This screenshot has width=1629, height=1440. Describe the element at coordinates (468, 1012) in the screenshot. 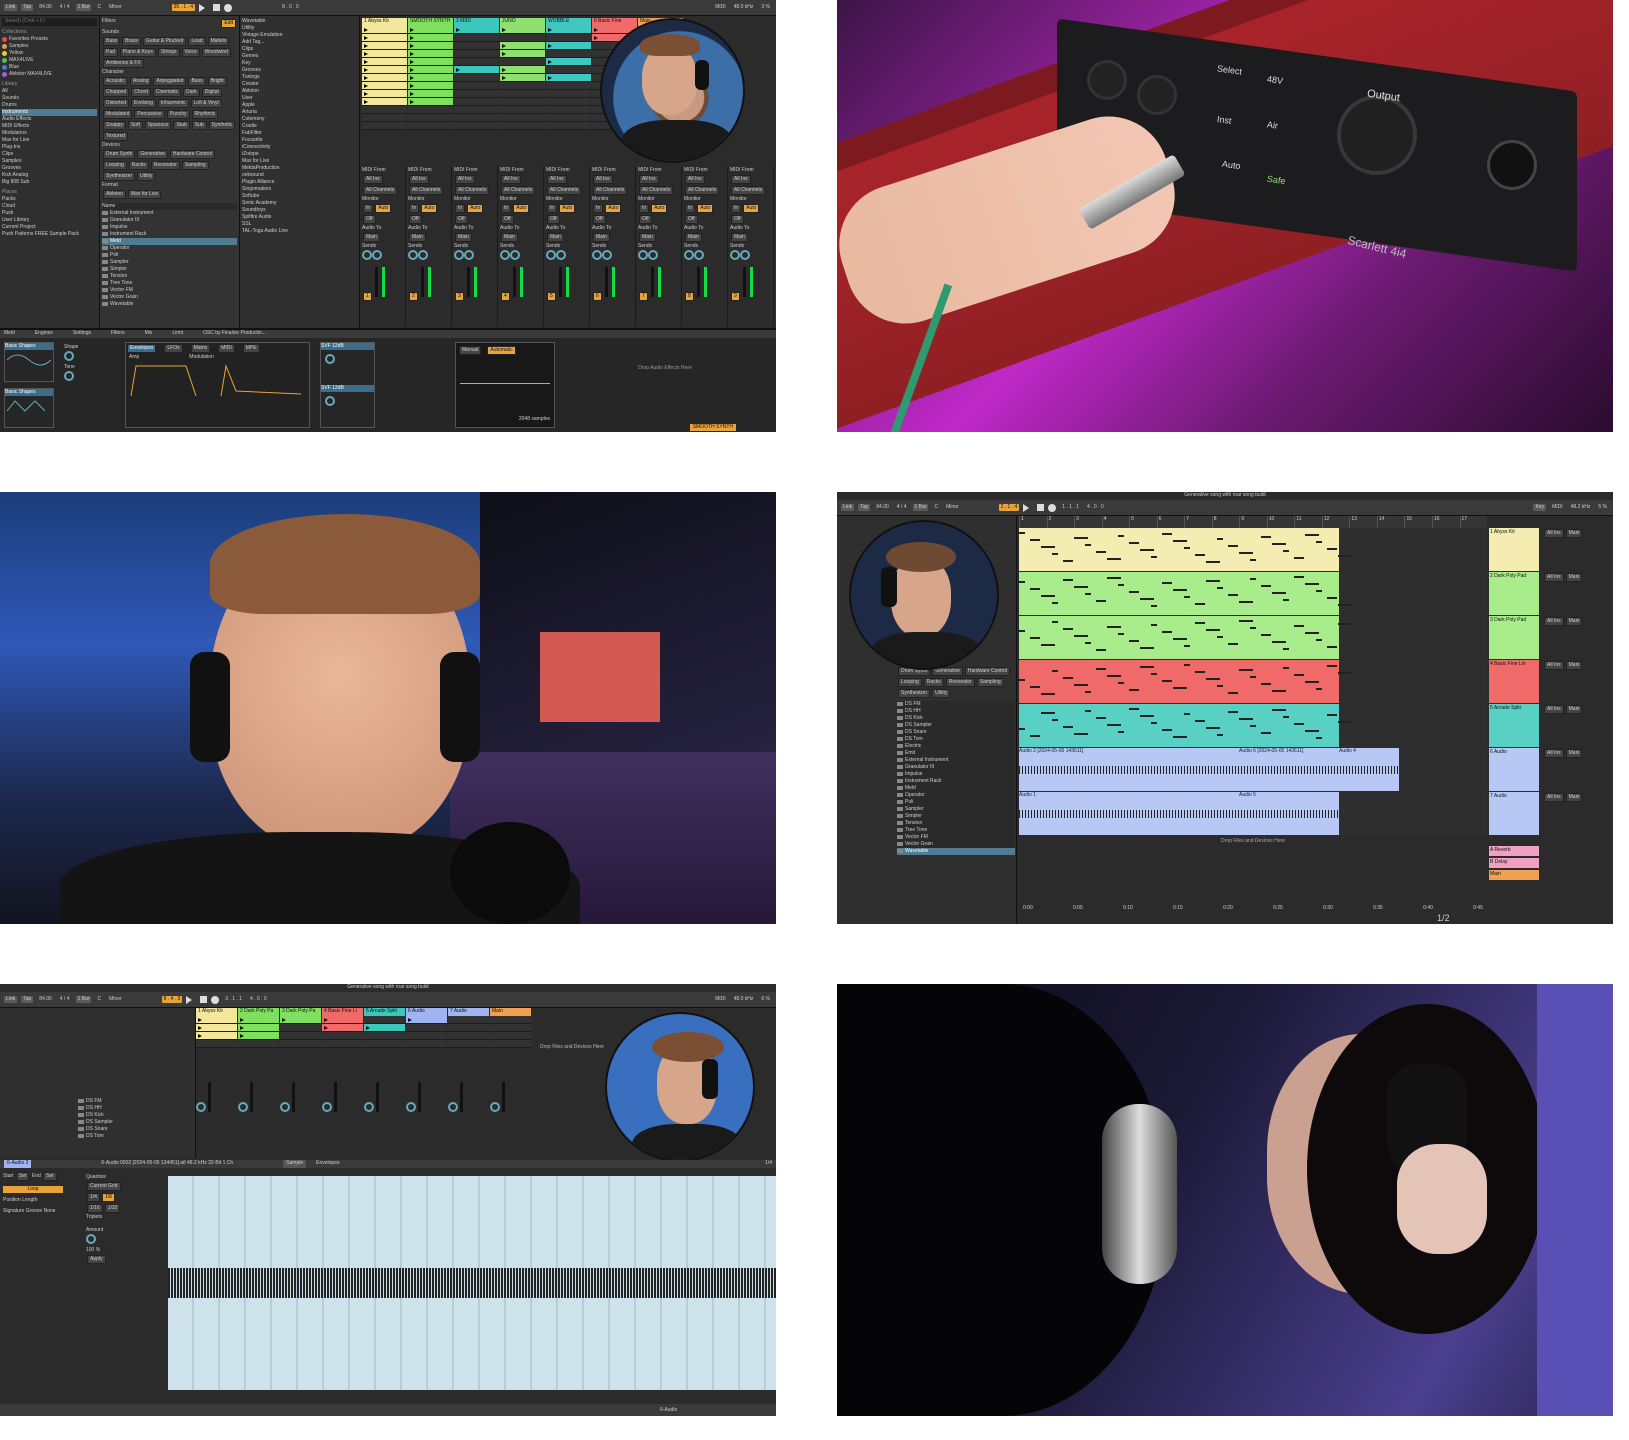

I see `track-header: 7 Audio` at that location.